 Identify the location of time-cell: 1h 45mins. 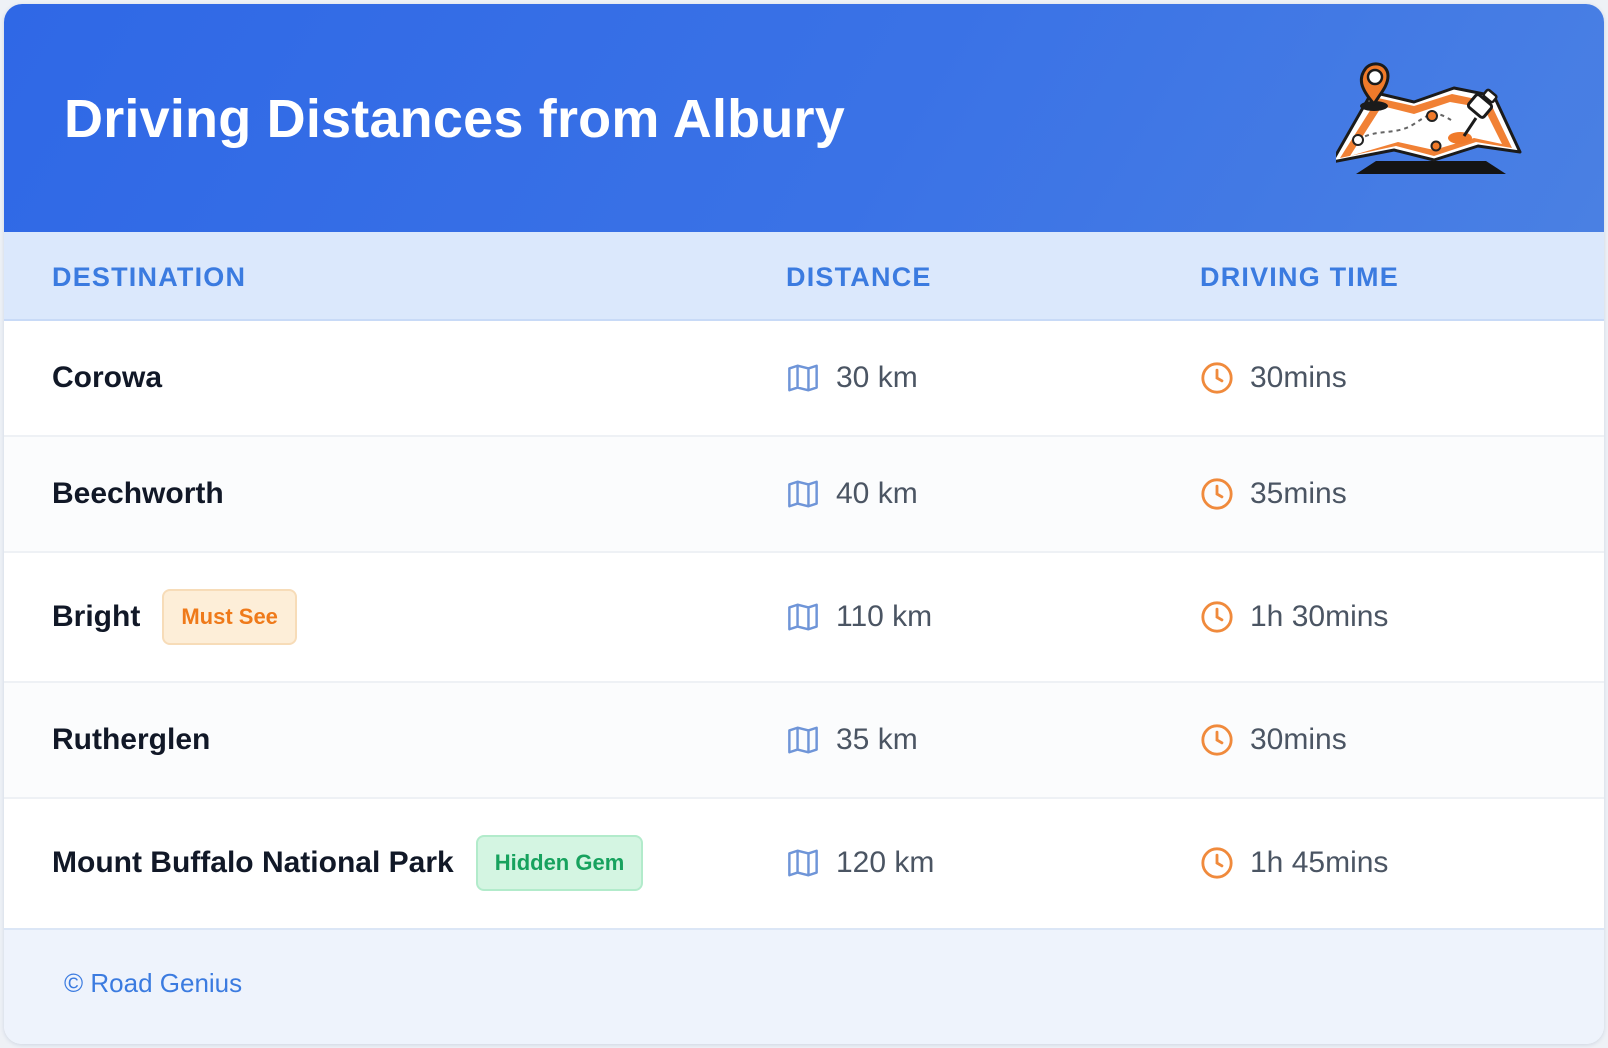
(1294, 863).